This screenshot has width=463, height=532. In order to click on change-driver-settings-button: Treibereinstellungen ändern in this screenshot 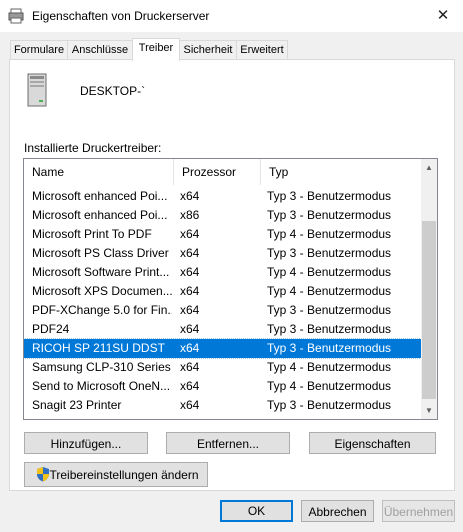, I will do `click(116, 474)`.